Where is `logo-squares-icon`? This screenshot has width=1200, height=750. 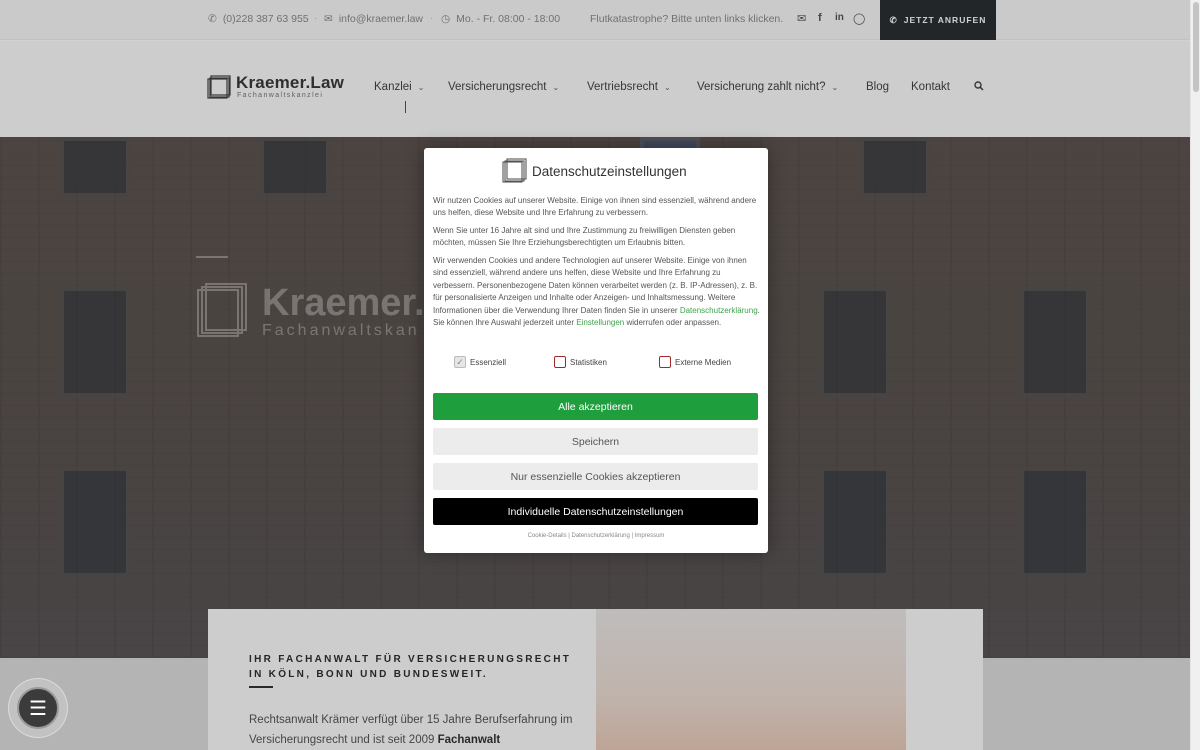
logo-squares-icon is located at coordinates (514, 170).